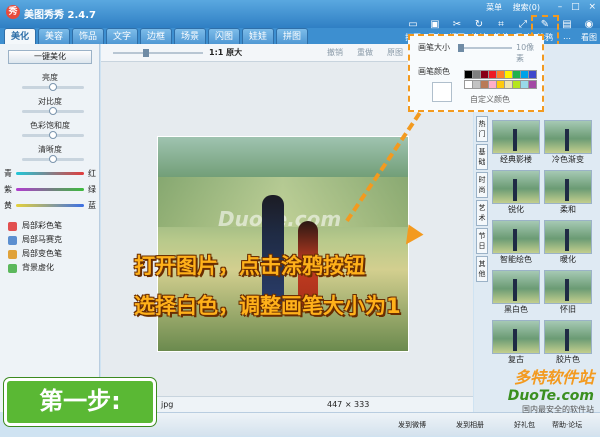 This screenshot has height=437, width=600. What do you see at coordinates (482, 129) in the screenshot?
I see `tab-hot: 热门` at bounding box center [482, 129].